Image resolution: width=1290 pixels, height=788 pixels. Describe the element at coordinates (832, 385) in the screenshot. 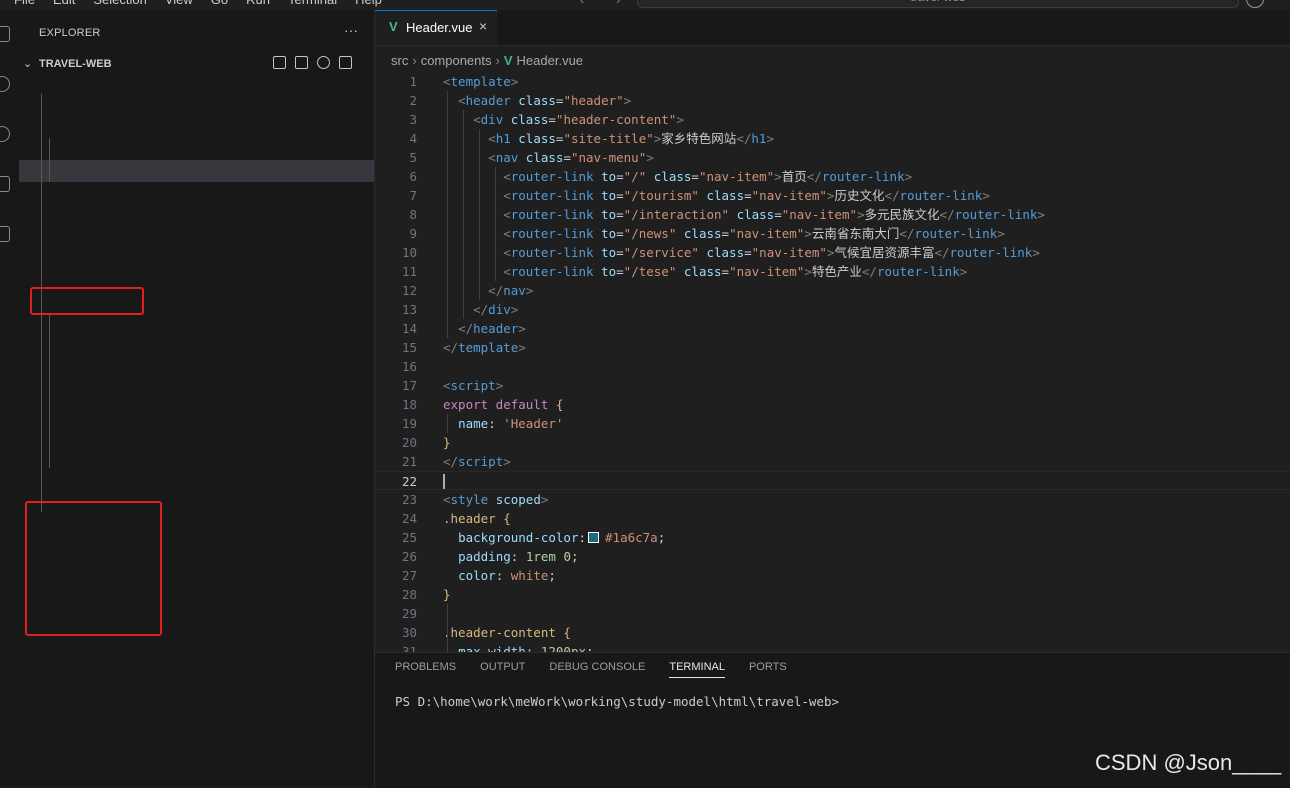

I see `code-line: 17 <script>` at that location.